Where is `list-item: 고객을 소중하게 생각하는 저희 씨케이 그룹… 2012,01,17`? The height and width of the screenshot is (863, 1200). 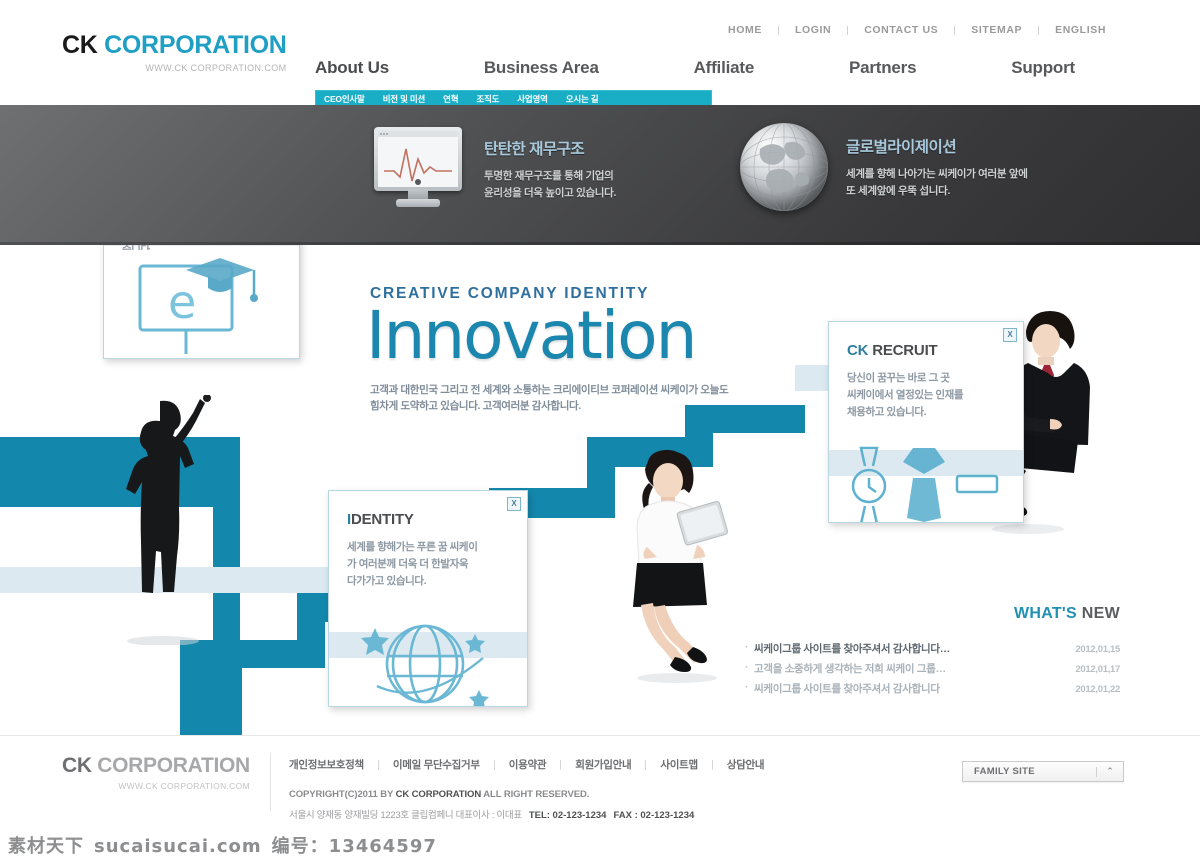 list-item: 고객을 소중하게 생각하는 저희 씨케이 그룹… 2012,01,17 is located at coordinates (932, 669).